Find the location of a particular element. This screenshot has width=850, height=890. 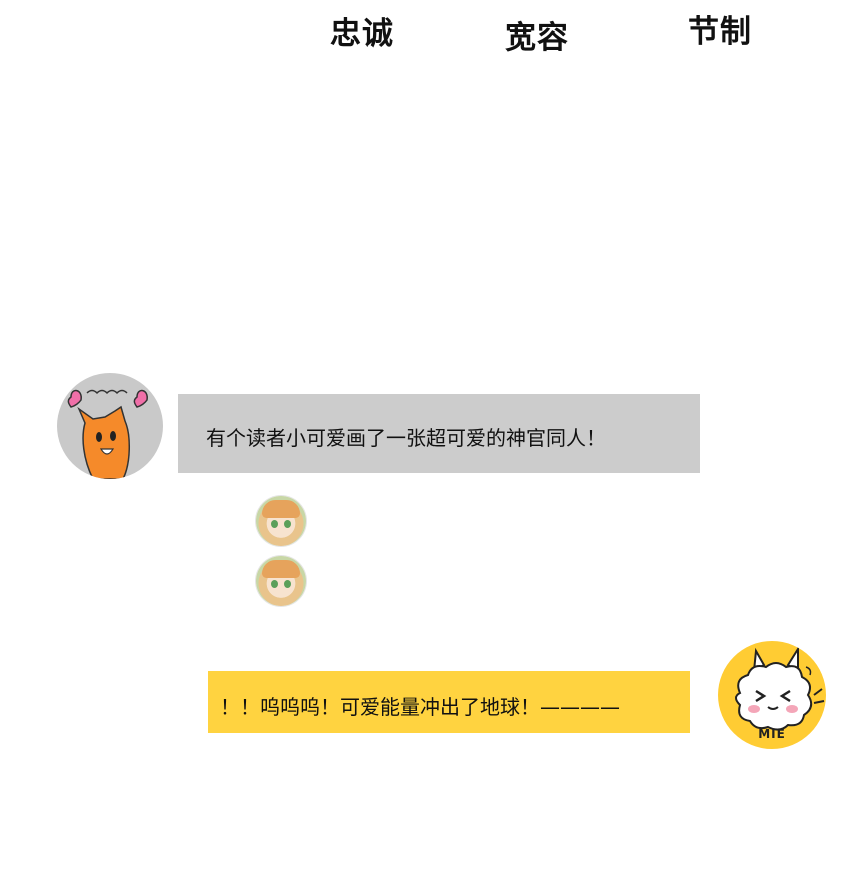

mie-label: MIE is located at coordinates (772, 734).